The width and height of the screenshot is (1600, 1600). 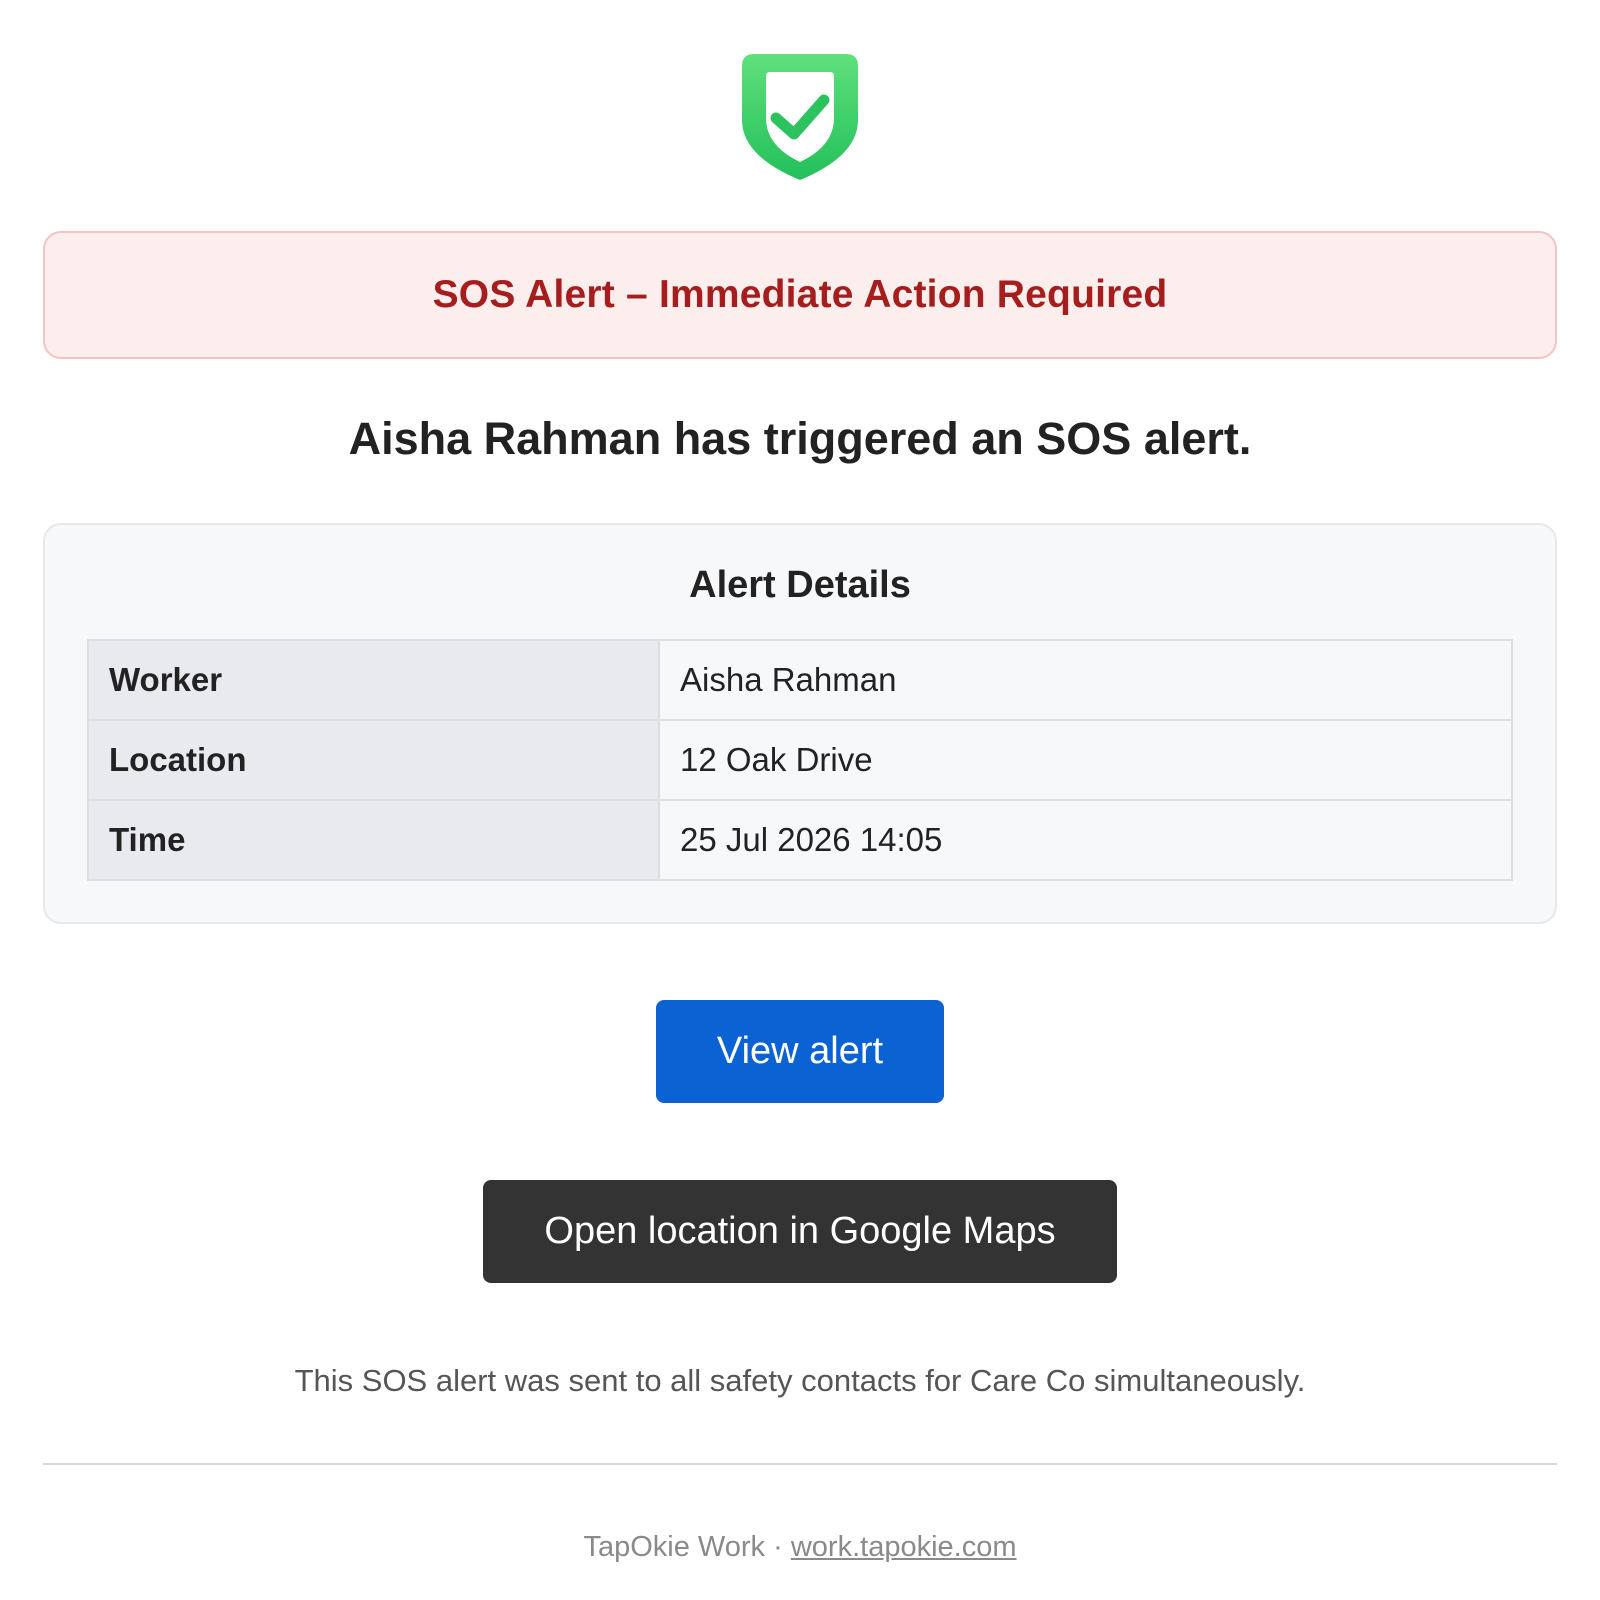 I want to click on footer-brand: TapOkie Work, so click(x=674, y=1547).